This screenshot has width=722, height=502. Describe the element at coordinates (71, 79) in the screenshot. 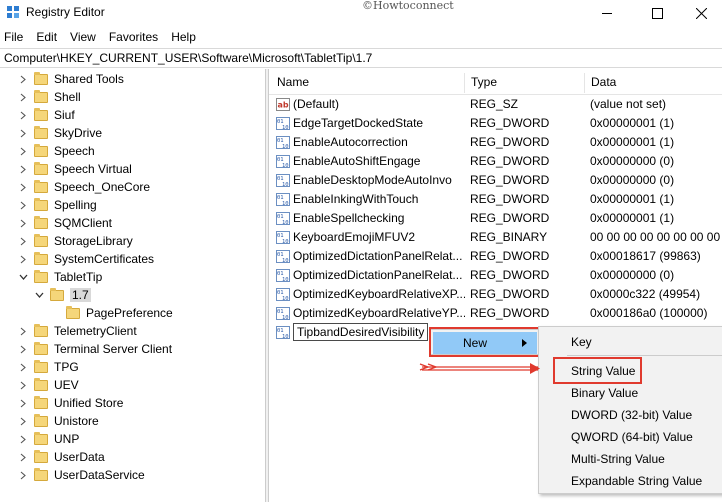

I see `tree-item: Shared Tools` at that location.